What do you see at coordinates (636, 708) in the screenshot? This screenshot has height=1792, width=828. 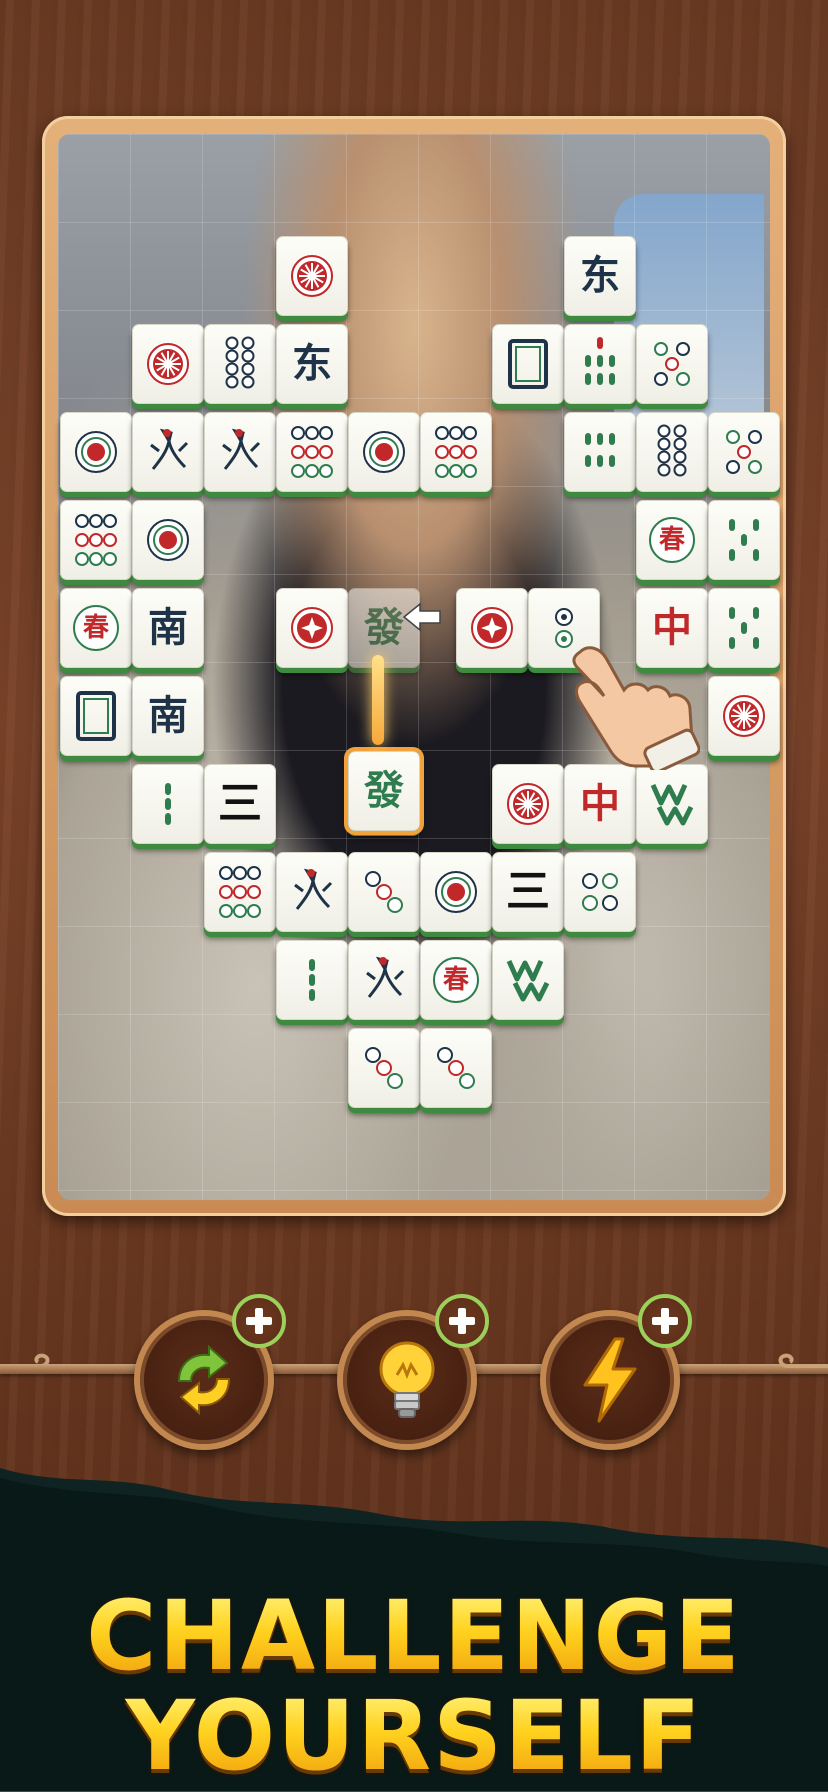 I see `pointing-hand-icon` at bounding box center [636, 708].